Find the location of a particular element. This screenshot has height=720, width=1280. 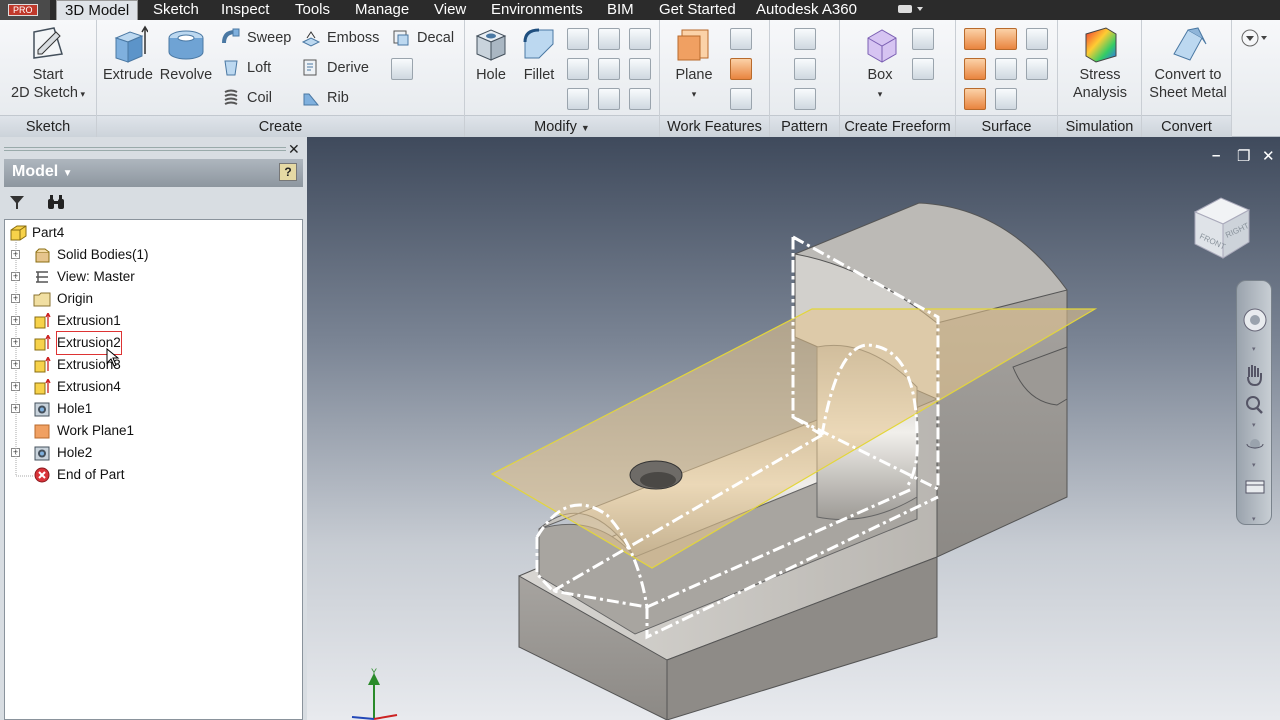

help-icon: ? is located at coordinates (288, 172).